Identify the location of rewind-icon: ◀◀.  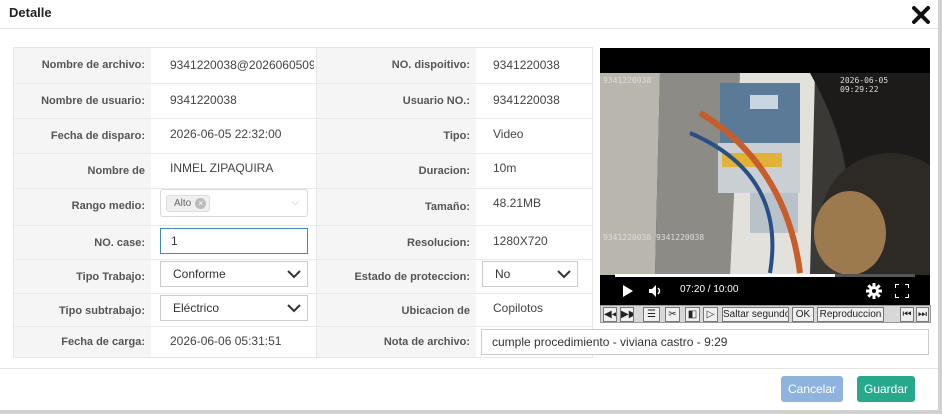
(610, 314).